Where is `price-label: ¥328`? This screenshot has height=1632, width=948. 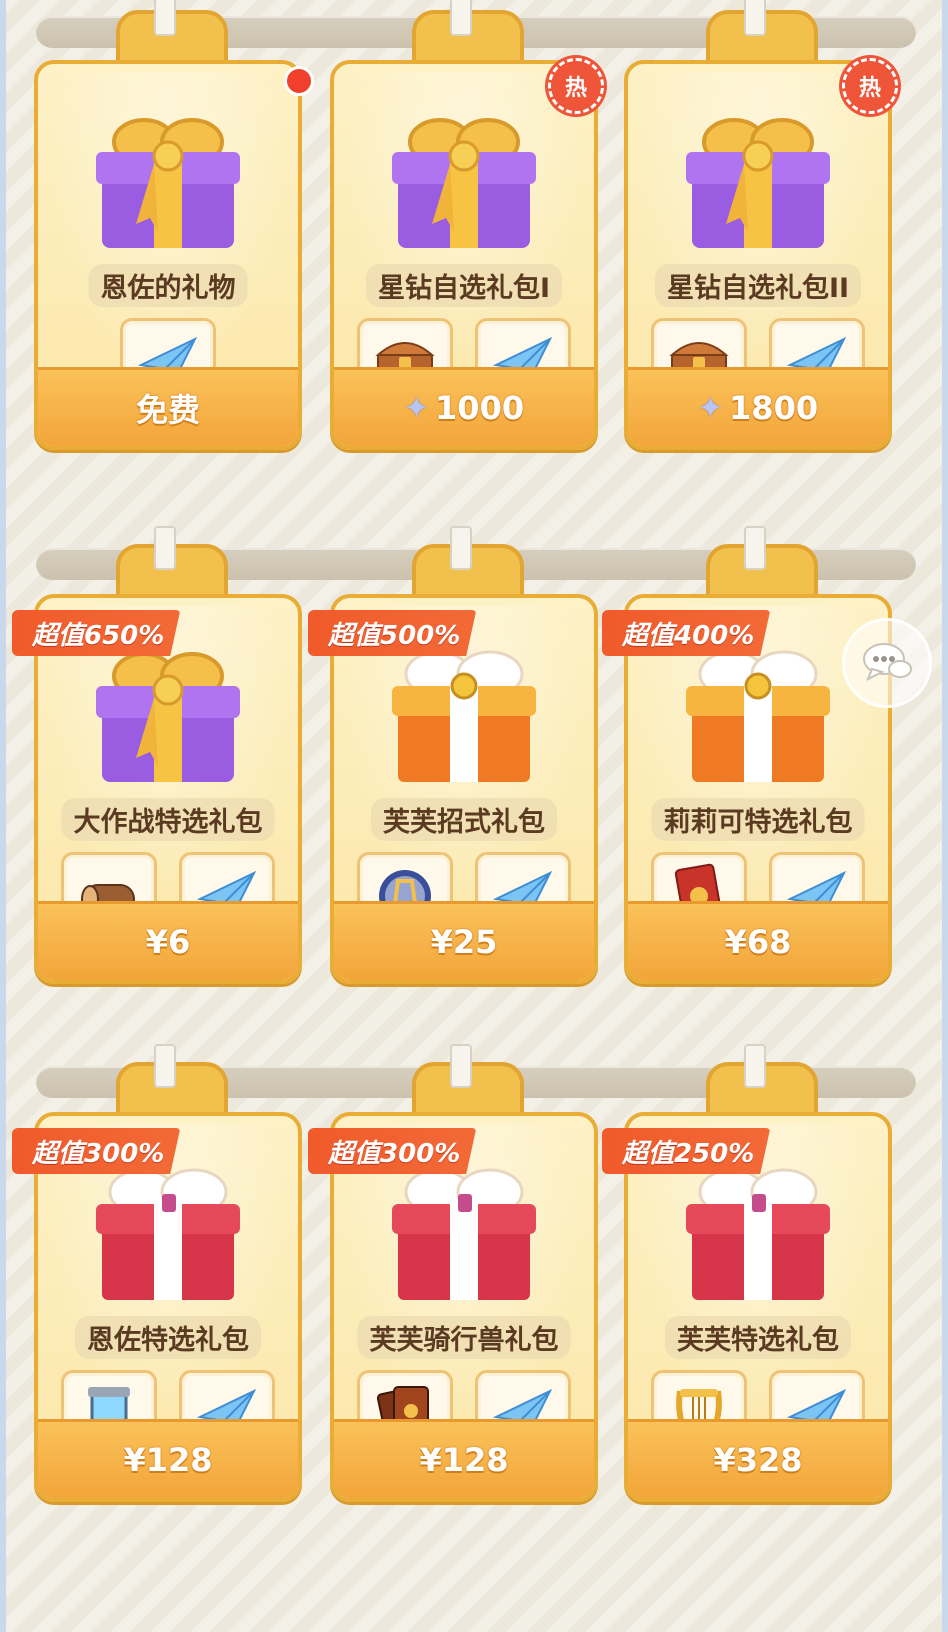 price-label: ¥328 is located at coordinates (758, 1460).